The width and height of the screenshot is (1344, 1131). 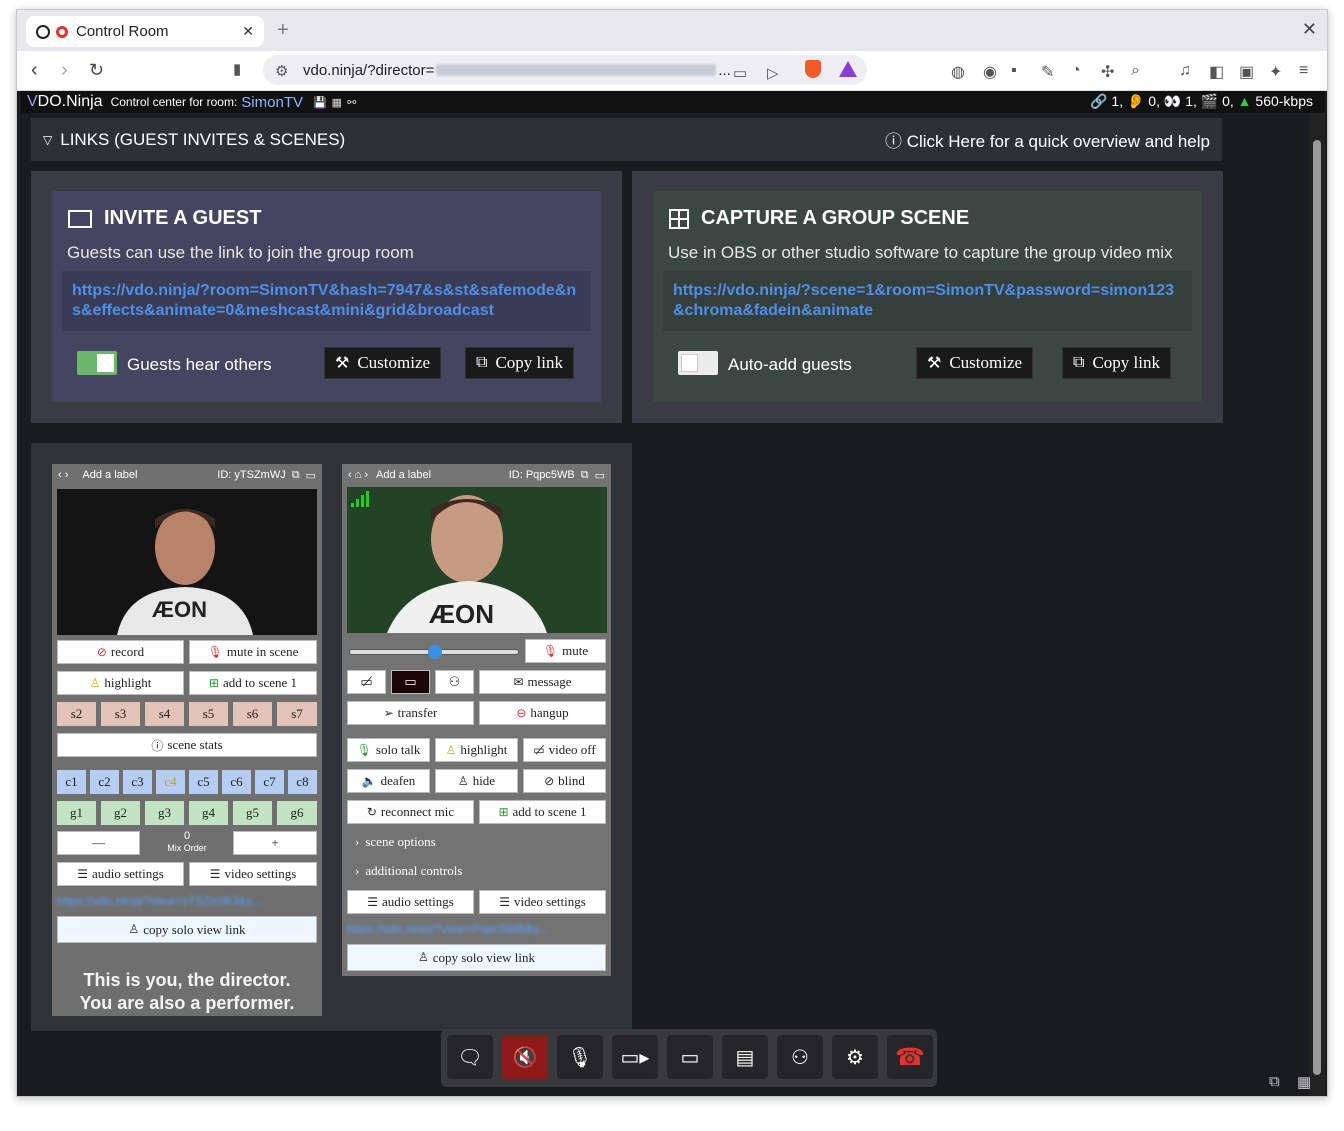 I want to click on channel-c5-button: c5, so click(x=203, y=782).